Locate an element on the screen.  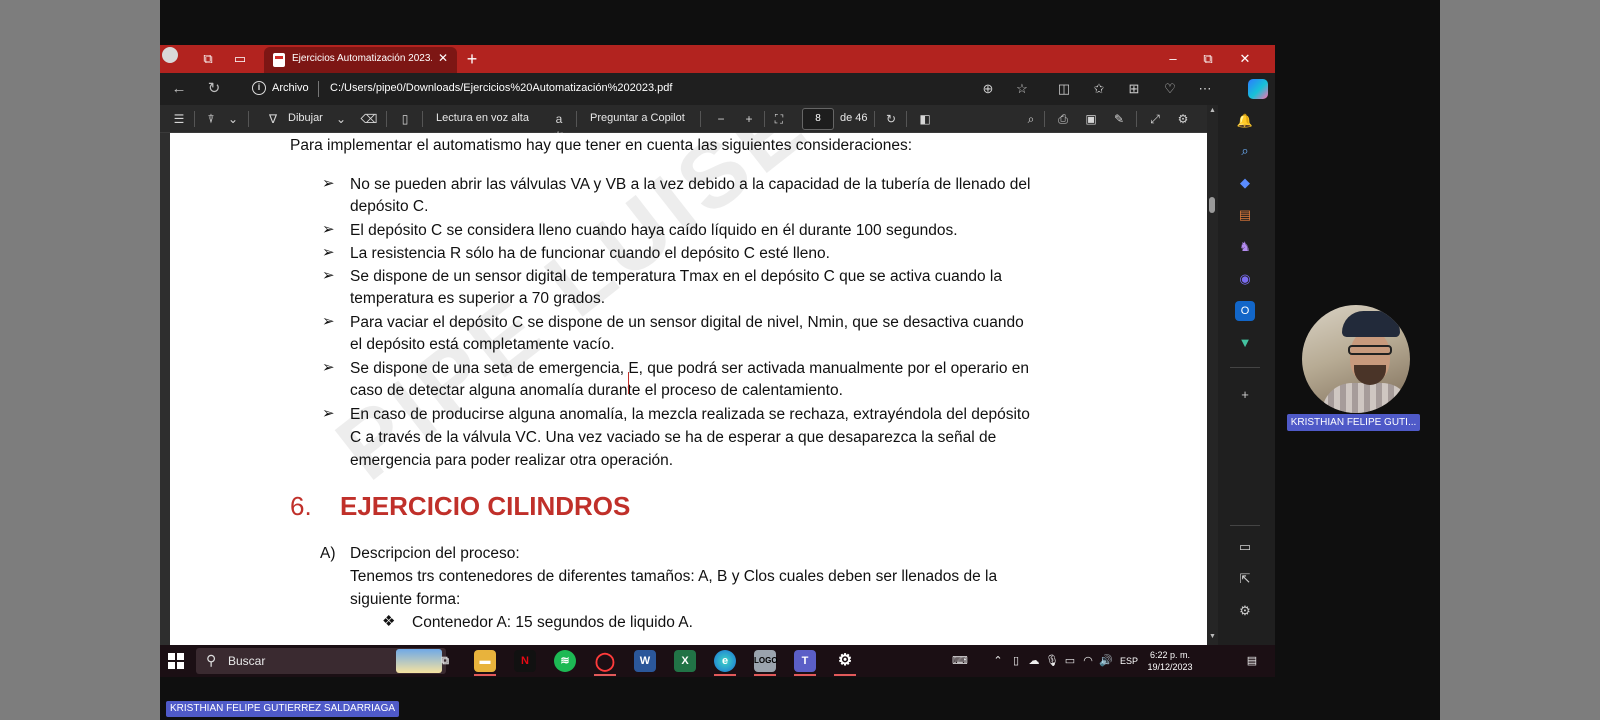
rotate-icon: ↻ is located at coordinates (891, 119).